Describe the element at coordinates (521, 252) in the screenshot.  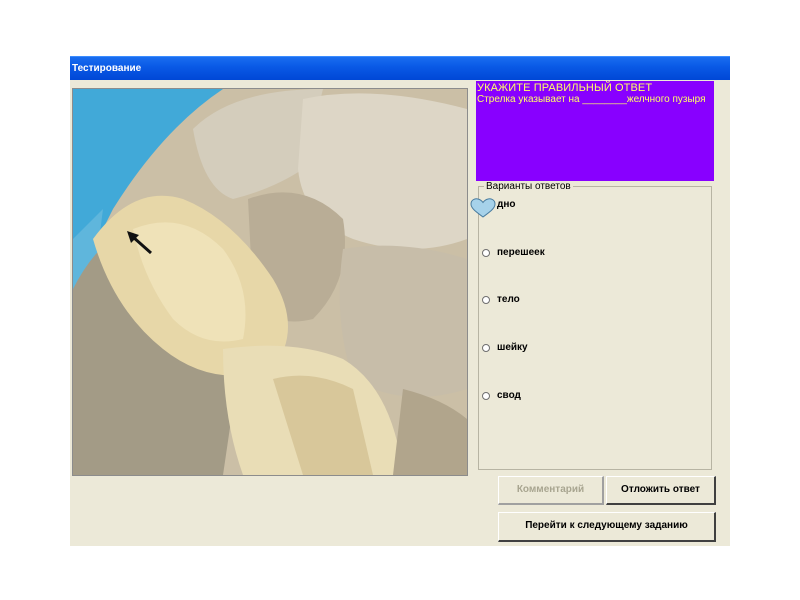
I see `option-label: перешеек` at that location.